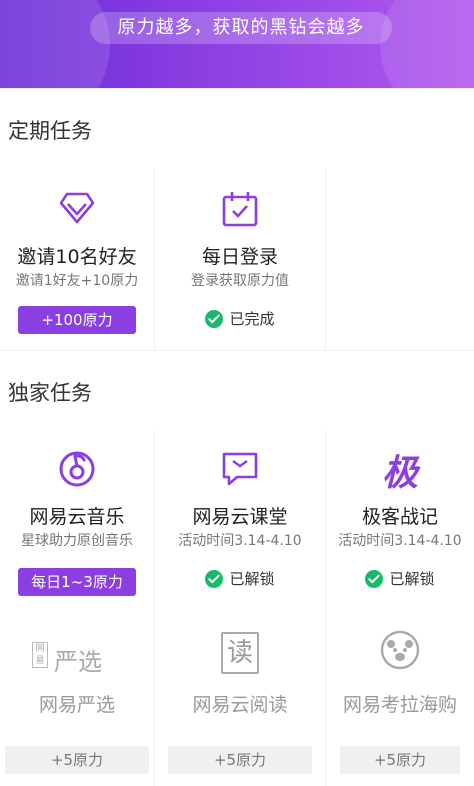 The image size is (474, 786). I want to click on task-card-daily-login: 每日登录 登录获取原力值 已完成, so click(240, 259).